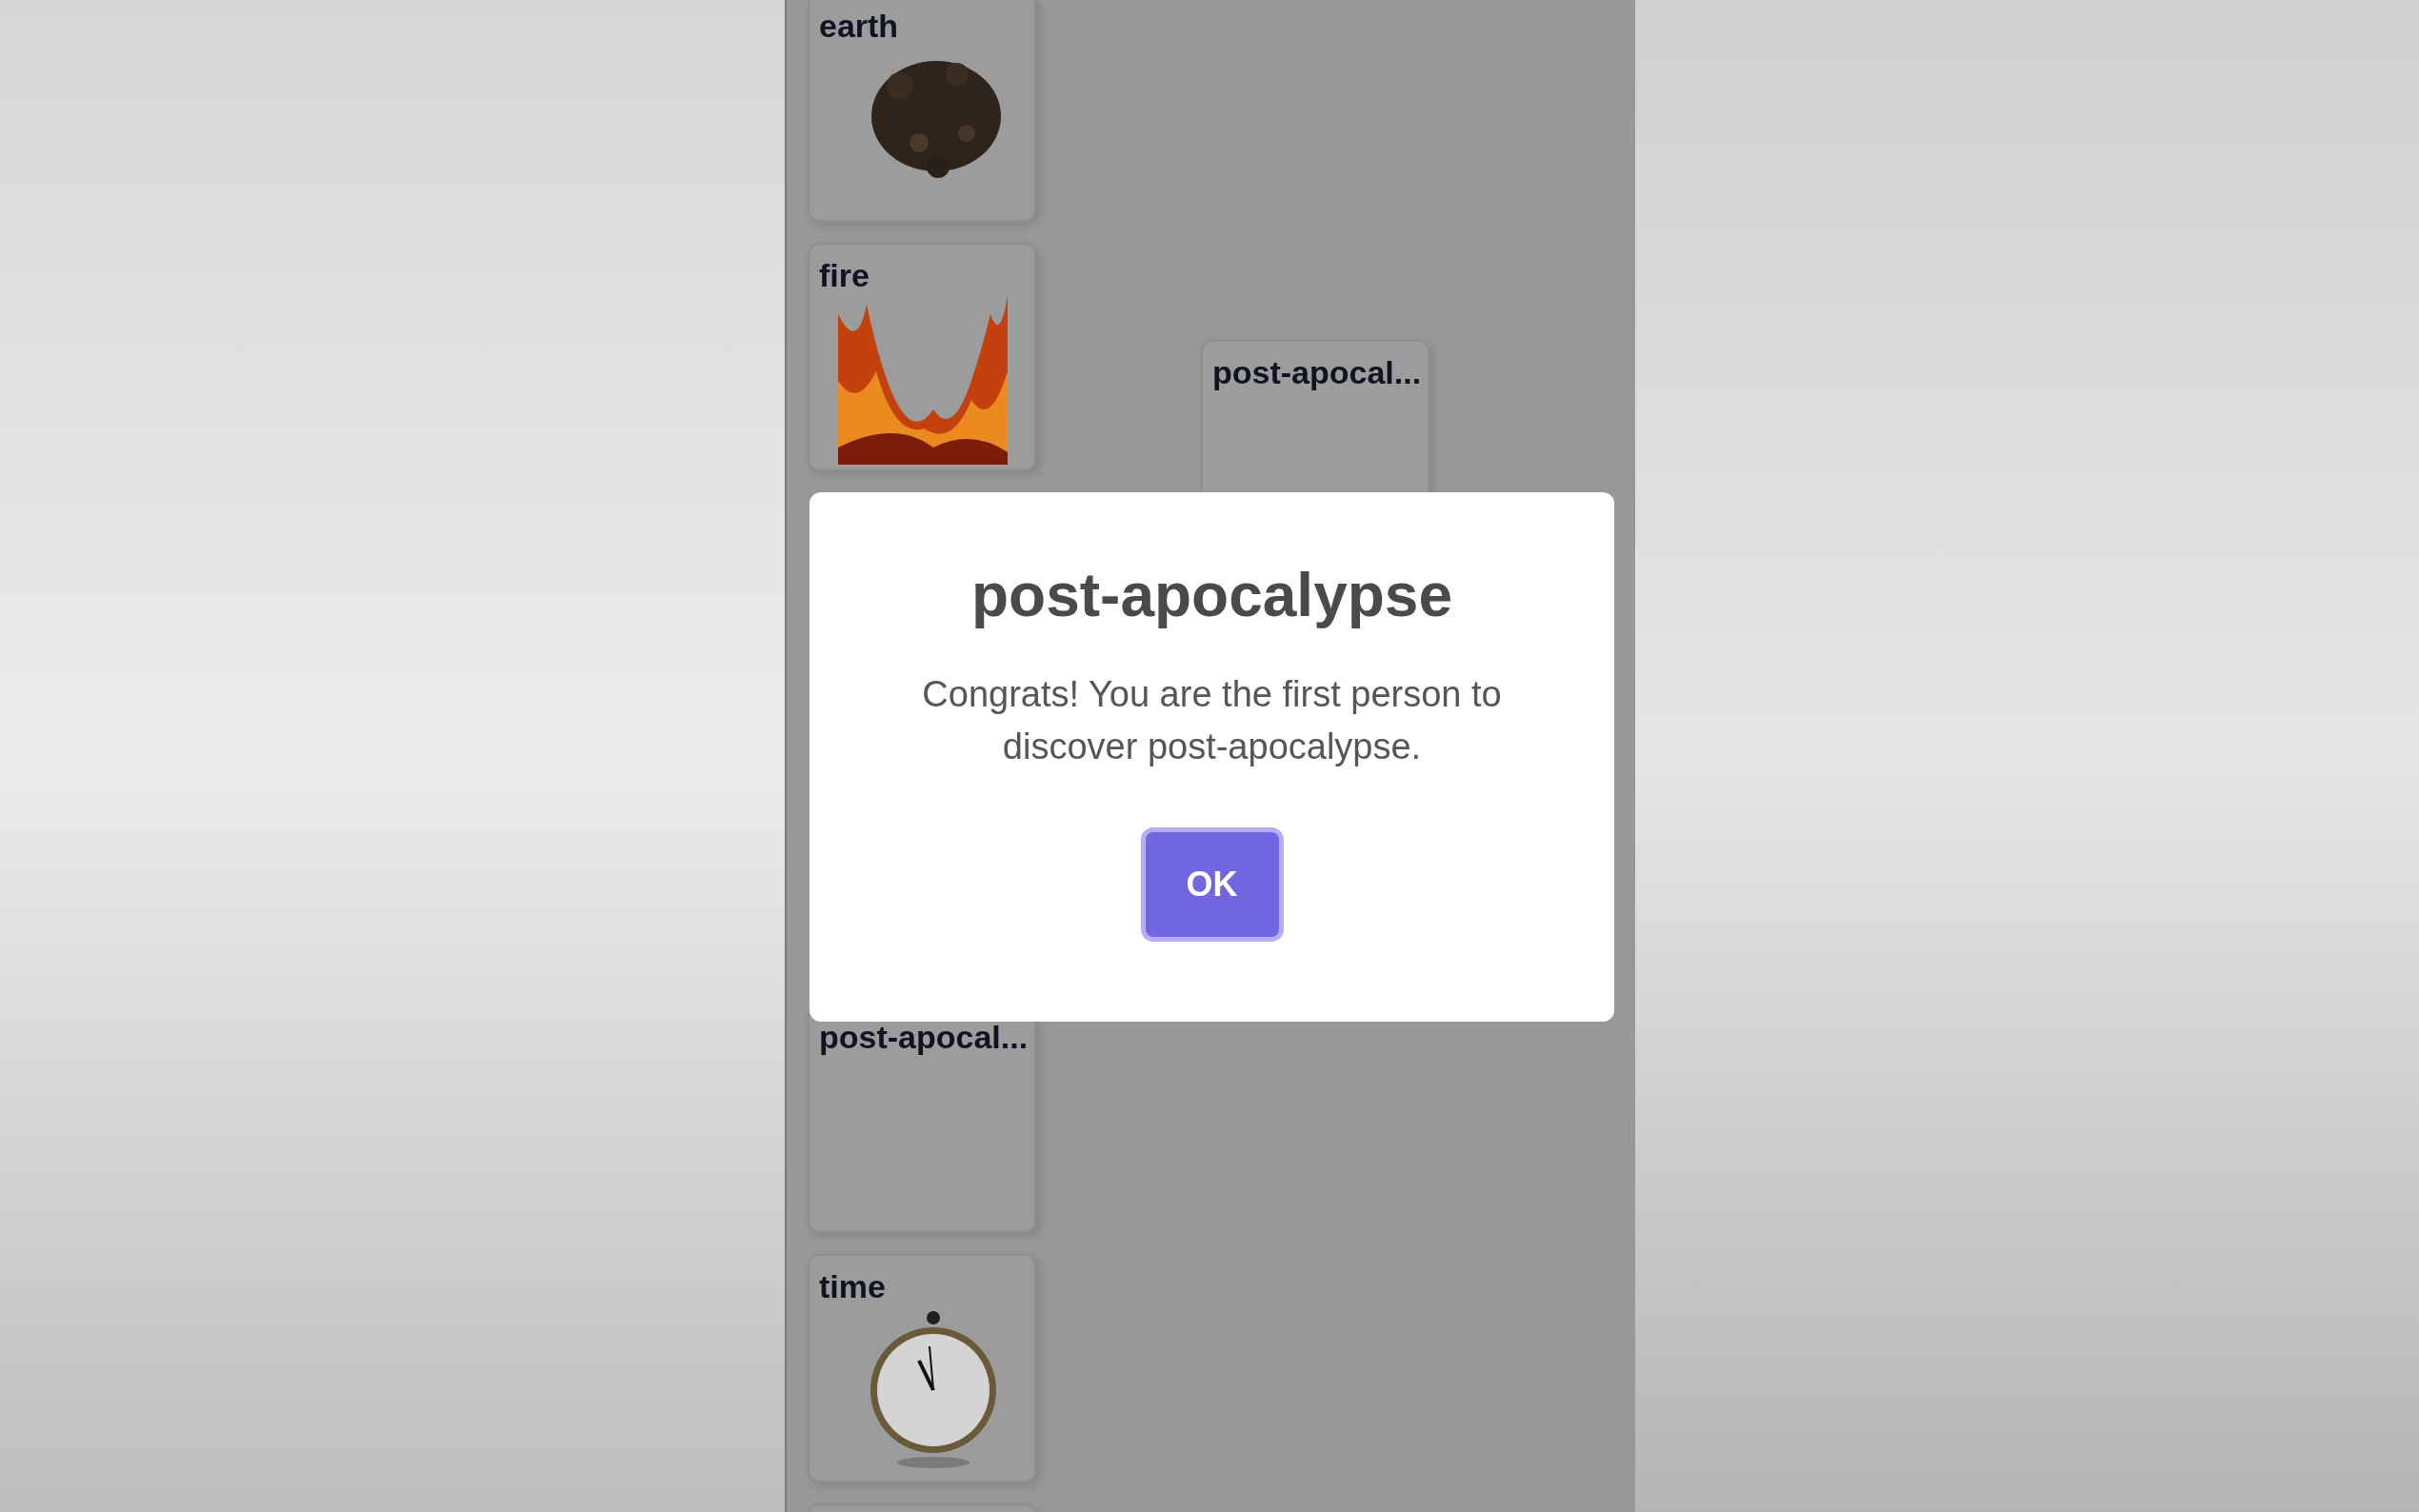  What do you see at coordinates (859, 26) in the screenshot?
I see `element-name: earth` at bounding box center [859, 26].